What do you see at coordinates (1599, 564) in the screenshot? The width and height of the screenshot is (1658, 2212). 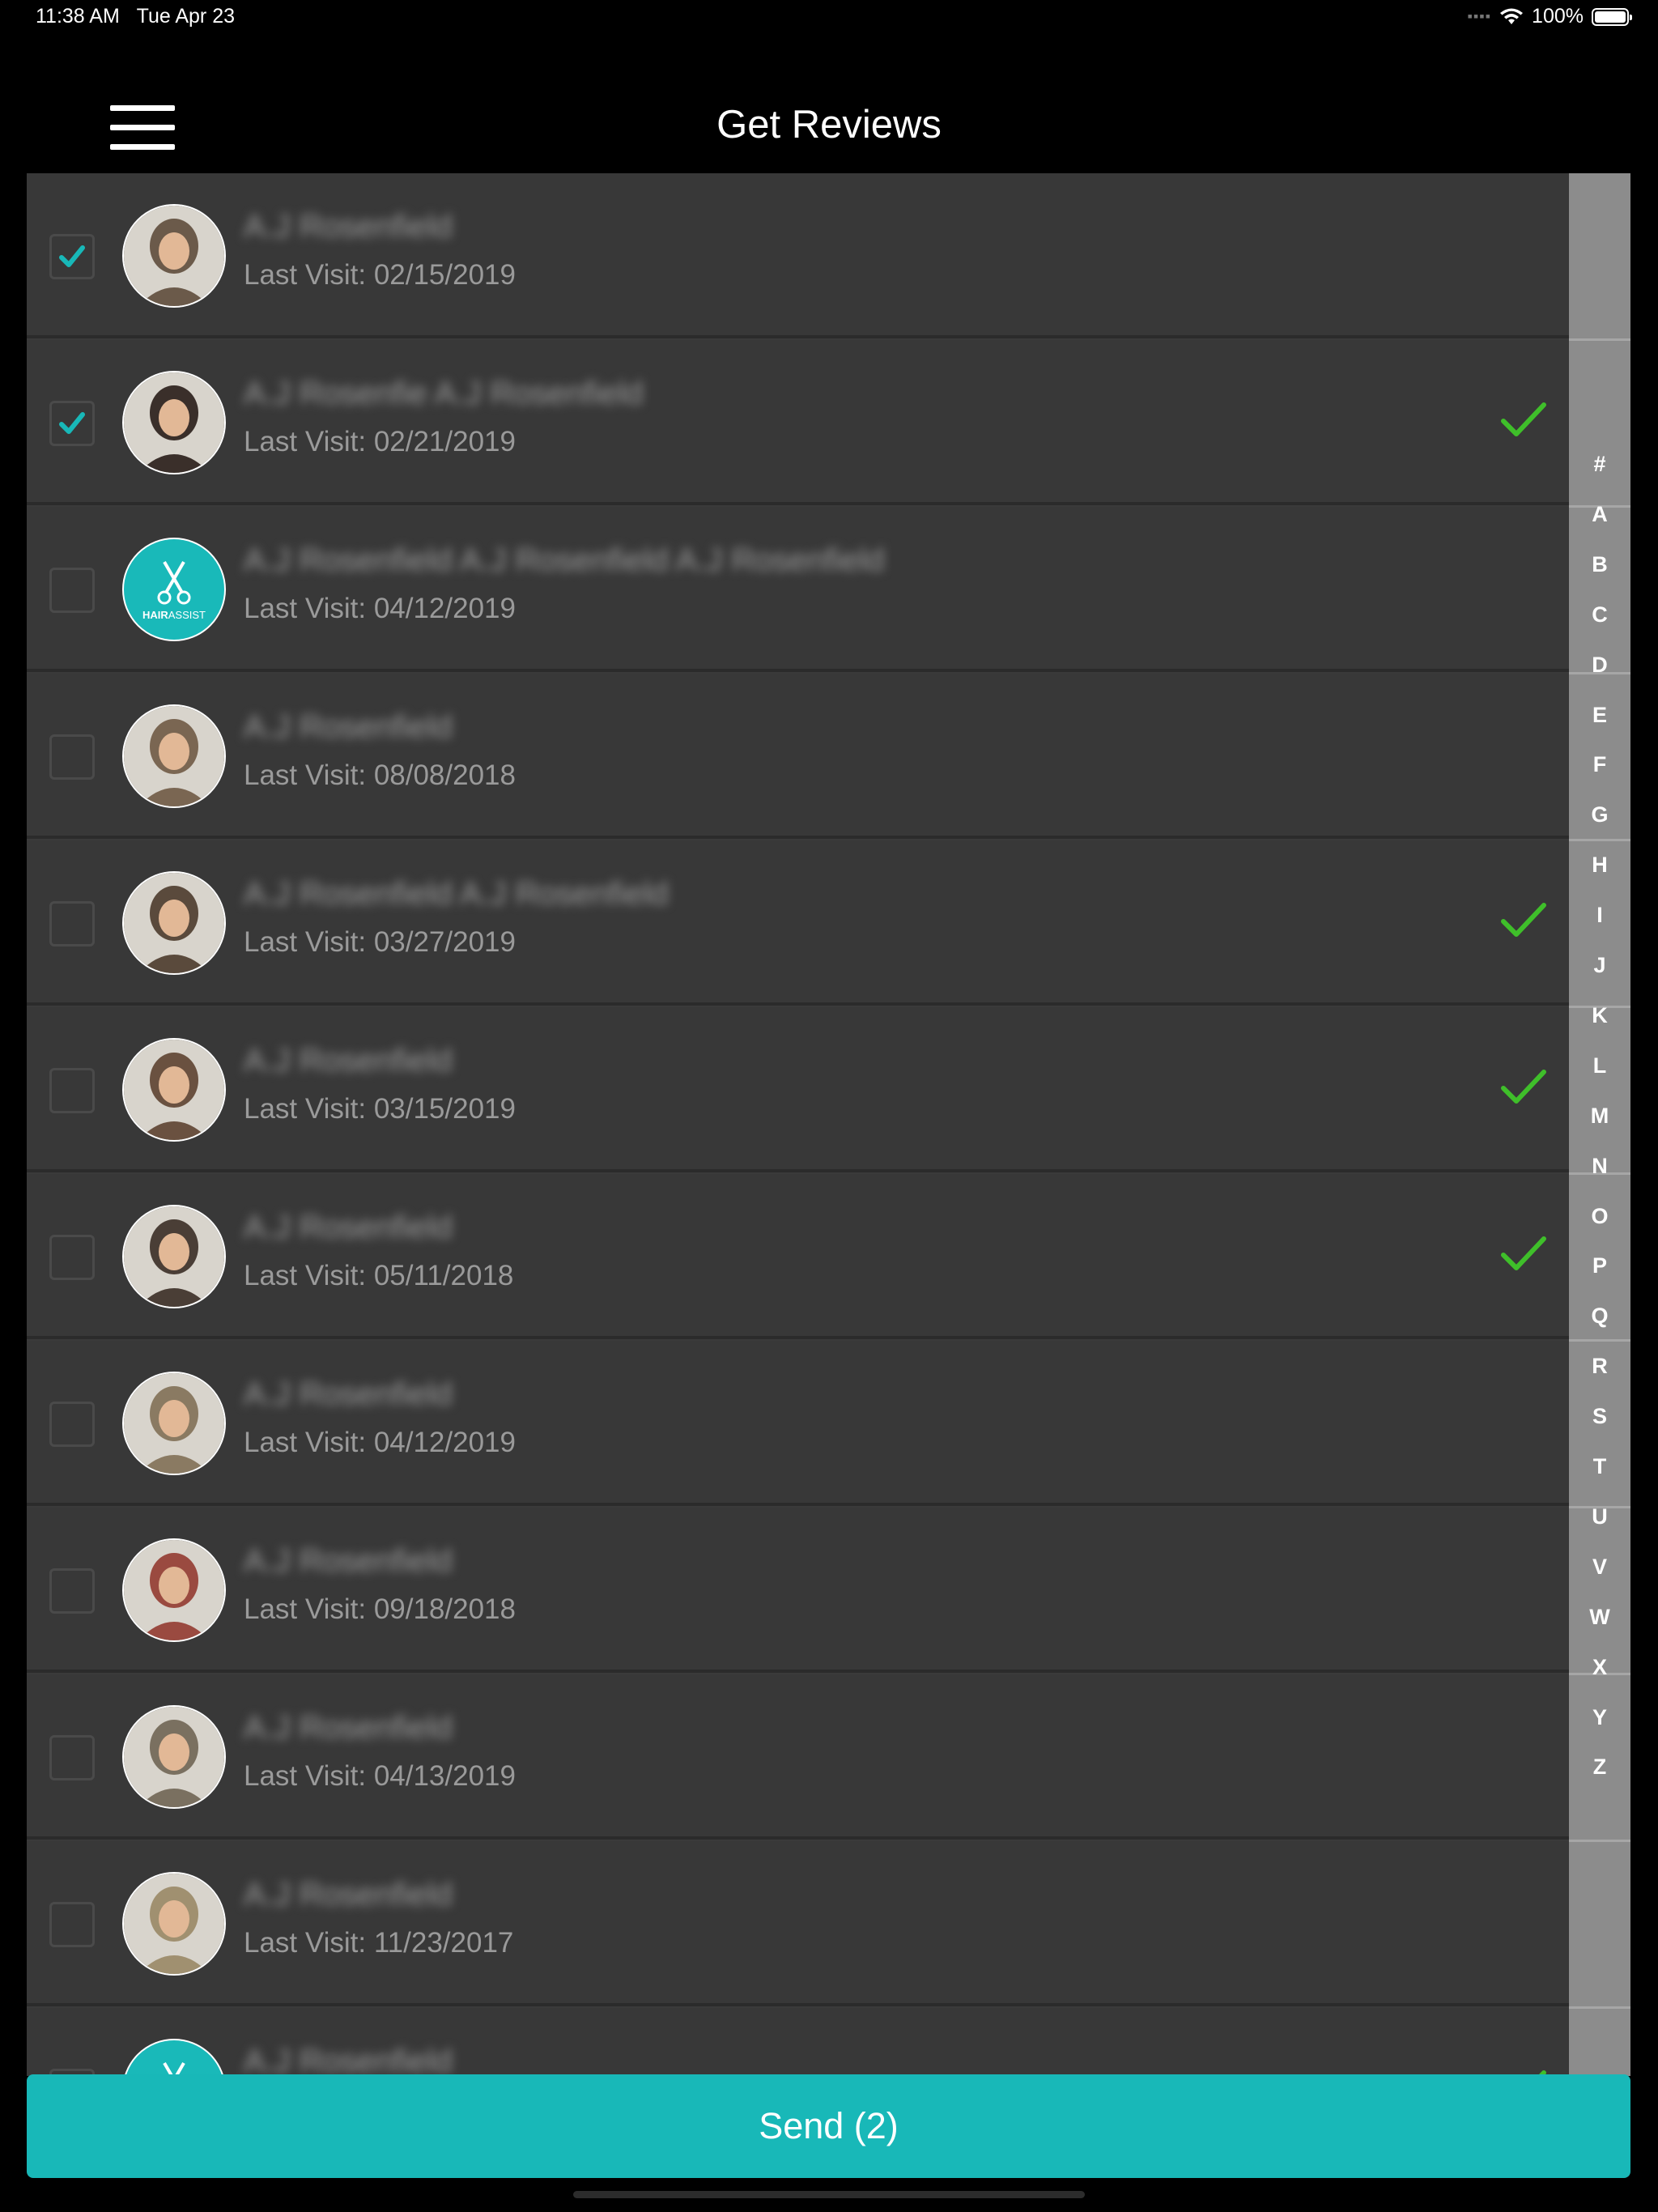 I see `index-letter: B` at bounding box center [1599, 564].